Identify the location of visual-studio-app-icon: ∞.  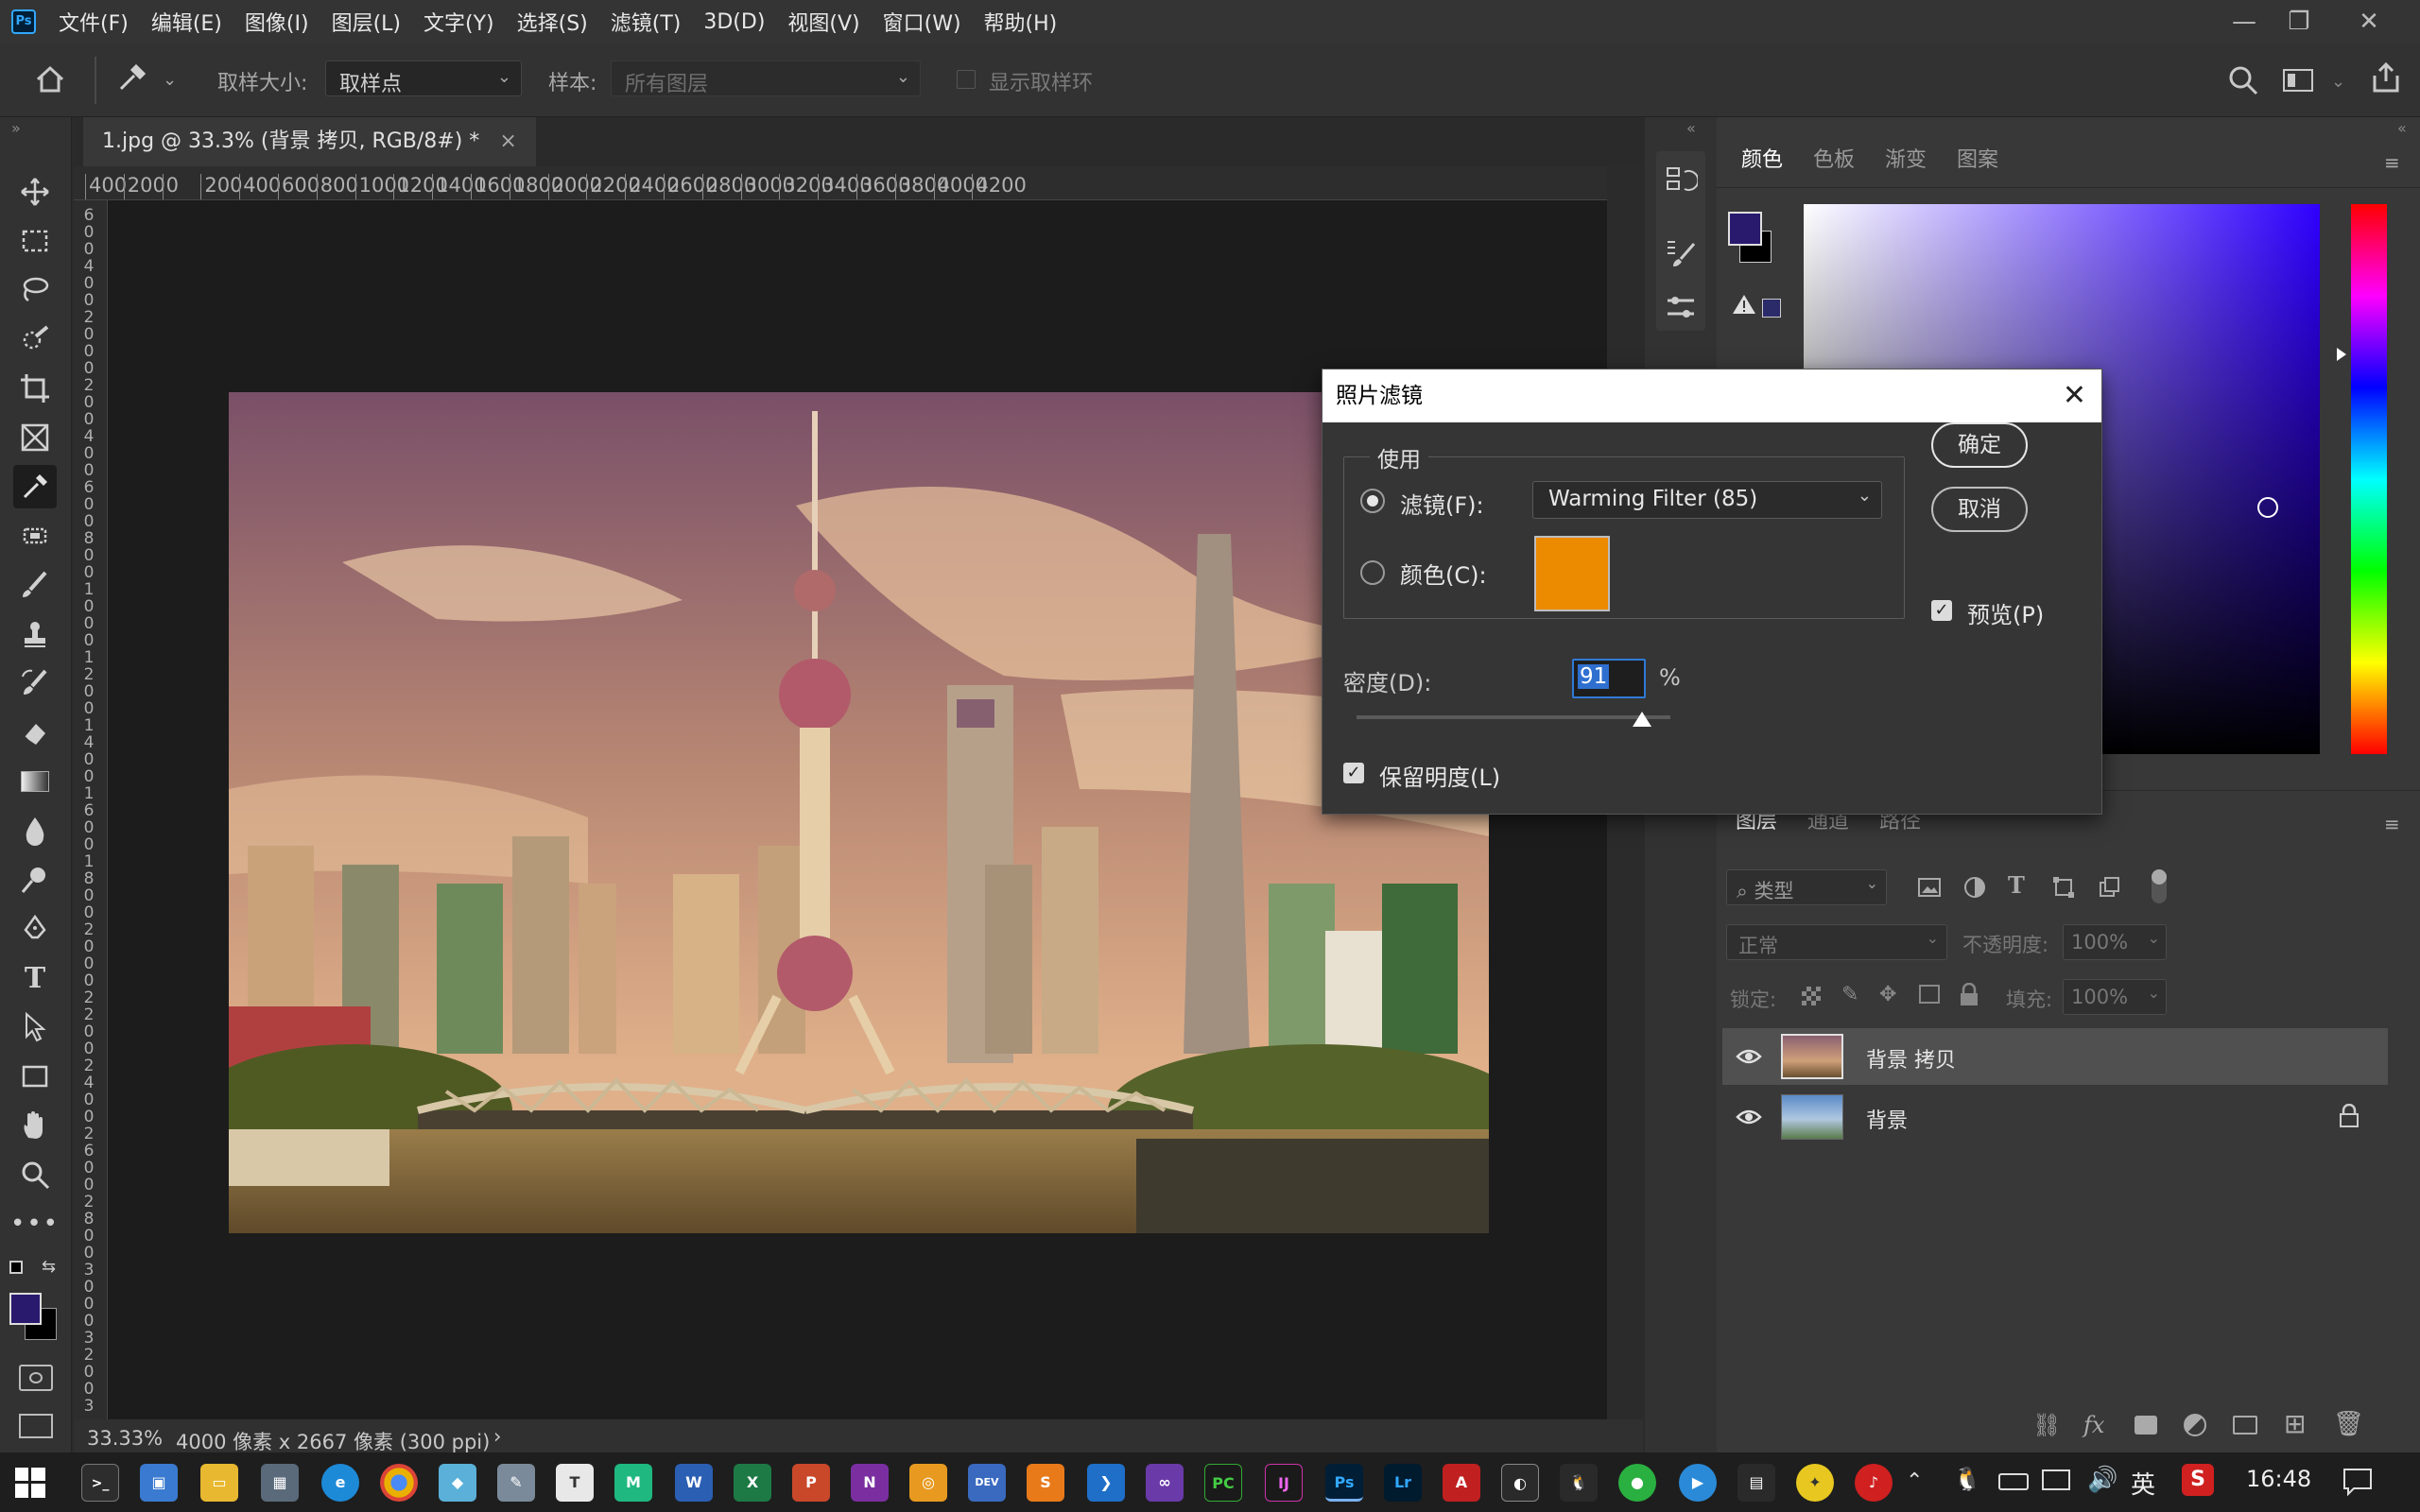
(1165, 1483).